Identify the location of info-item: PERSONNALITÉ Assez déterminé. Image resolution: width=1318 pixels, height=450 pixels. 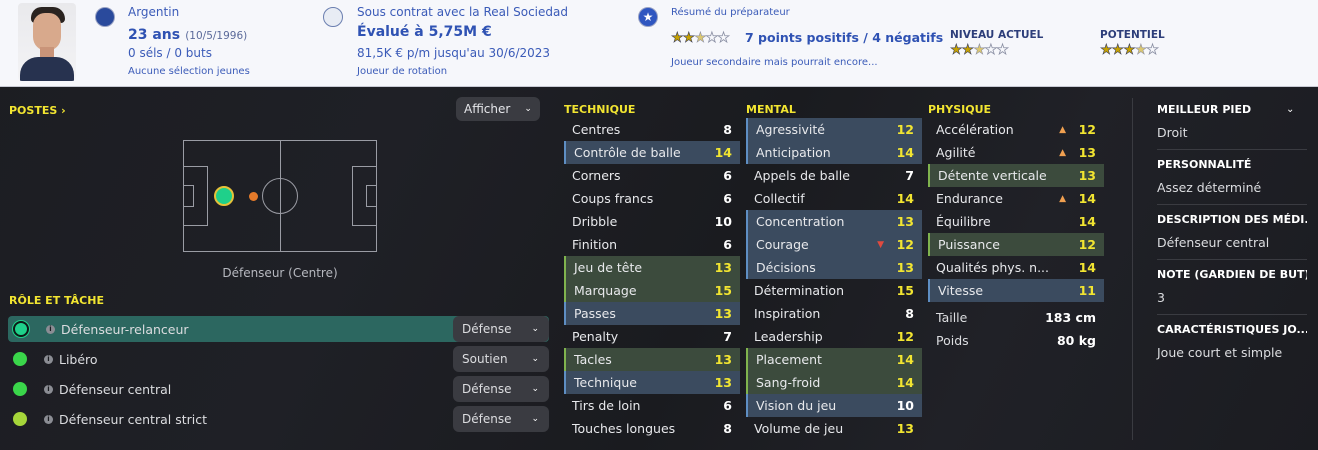
(1232, 185).